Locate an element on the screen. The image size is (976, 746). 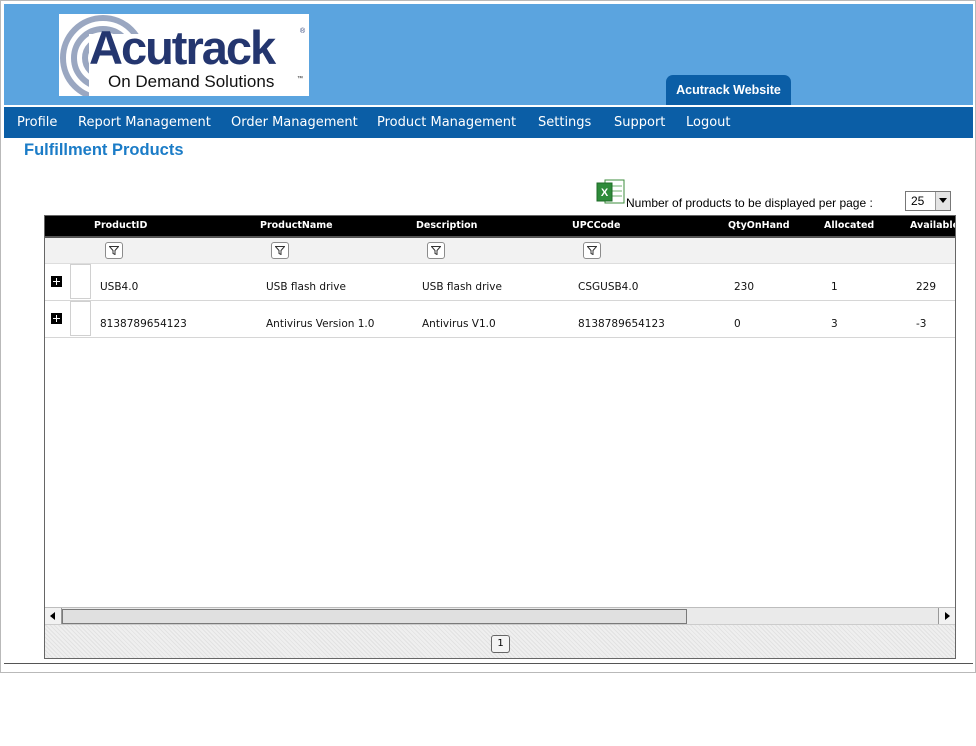
nav-item-profile: Profile is located at coordinates (37, 122).